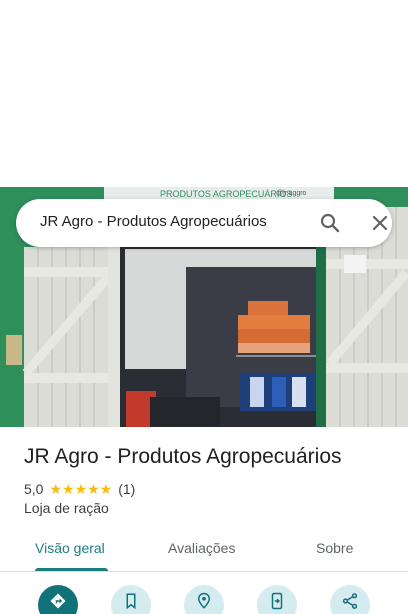  Describe the element at coordinates (70, 548) in the screenshot. I see `tab-overview: Visão geral` at that location.